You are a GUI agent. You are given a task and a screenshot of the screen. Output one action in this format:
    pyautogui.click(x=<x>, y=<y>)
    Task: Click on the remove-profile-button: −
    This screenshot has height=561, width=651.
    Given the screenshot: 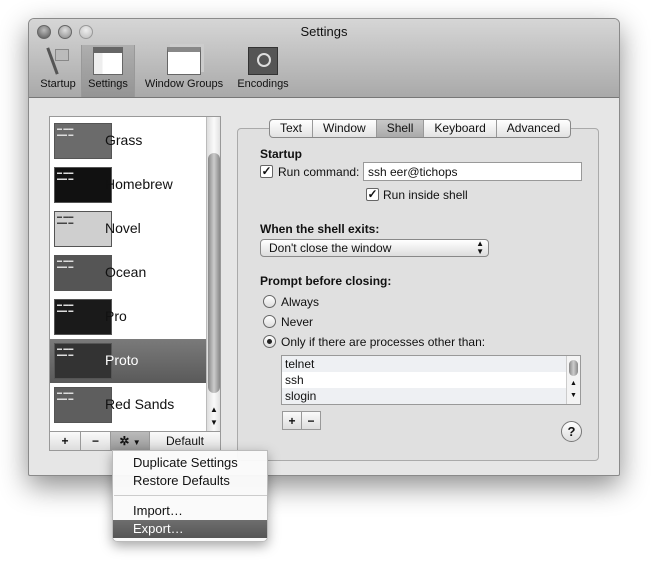 What is the action you would take?
    pyautogui.click(x=95, y=441)
    